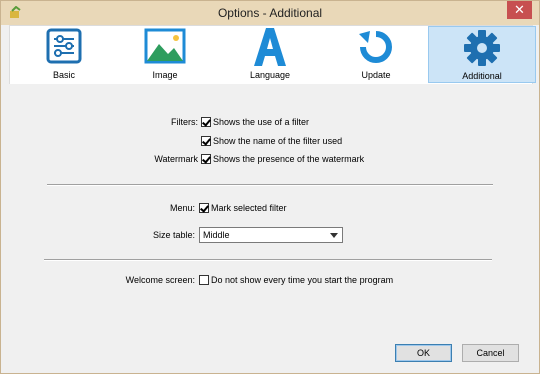  I want to click on welcome-label: Welcome screen:, so click(160, 280).